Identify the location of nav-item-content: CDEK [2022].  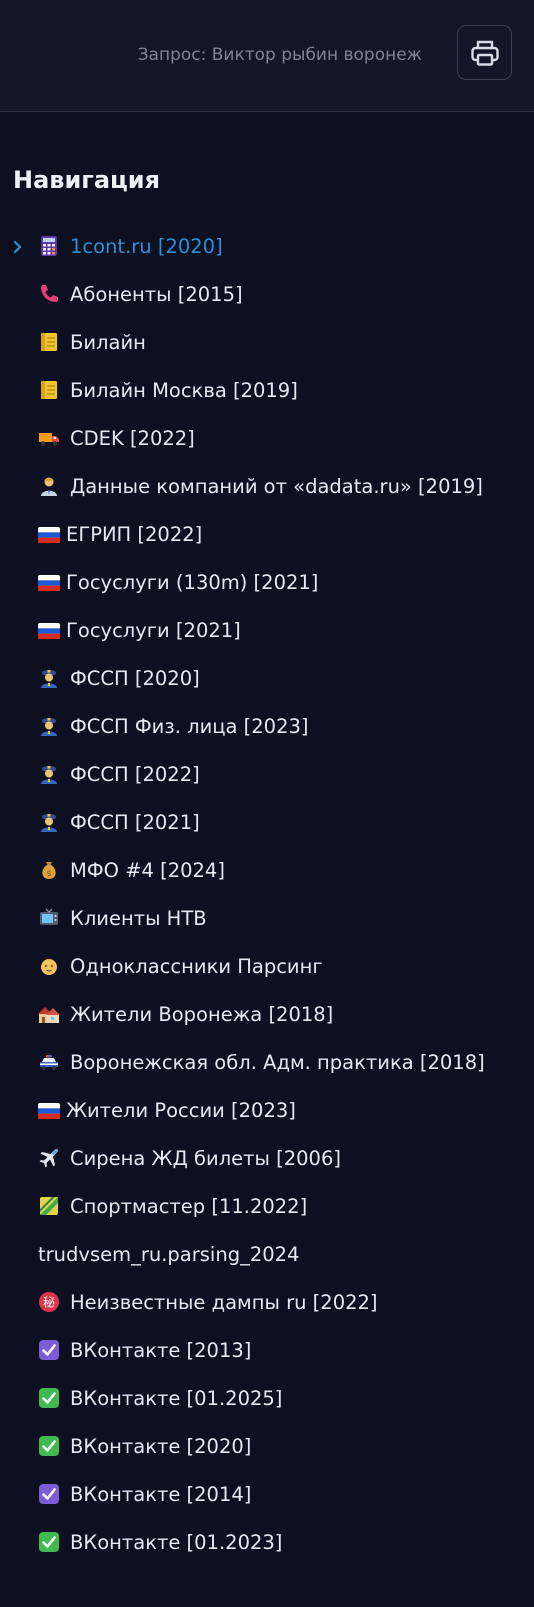
(116, 439).